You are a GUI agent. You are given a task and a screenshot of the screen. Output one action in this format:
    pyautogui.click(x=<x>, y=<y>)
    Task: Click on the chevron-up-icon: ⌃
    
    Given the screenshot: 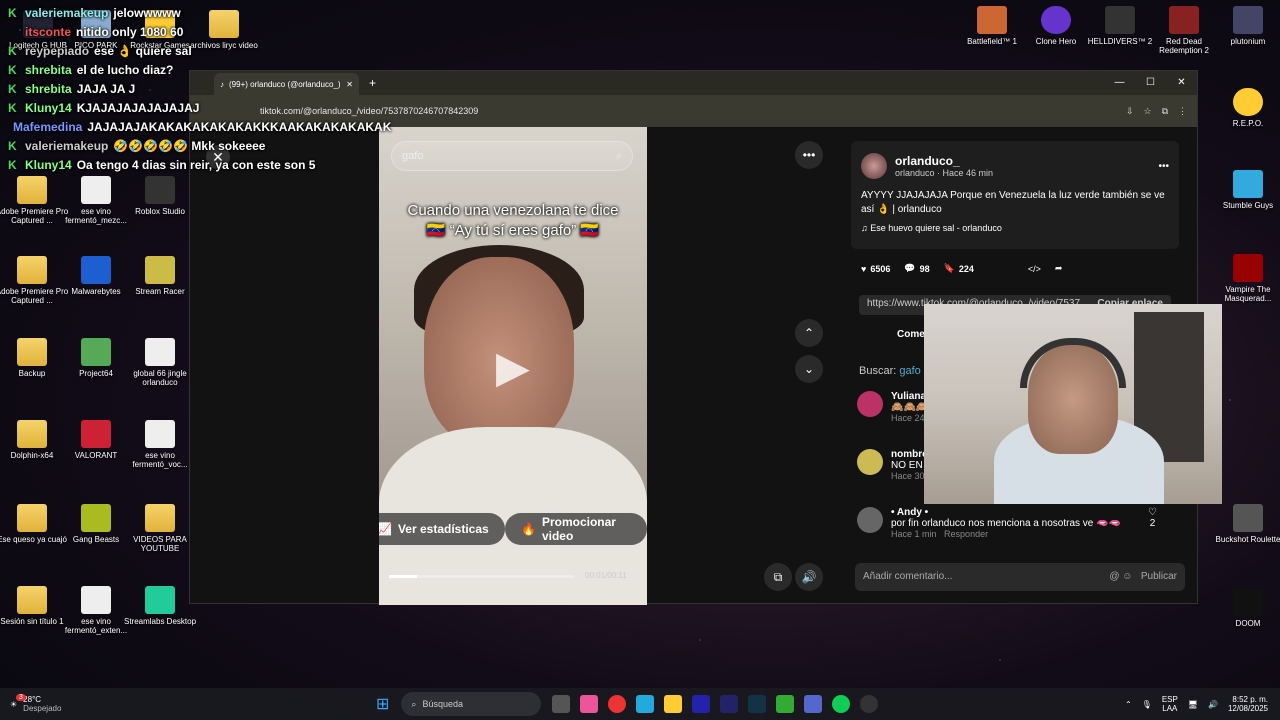 What is the action you would take?
    pyautogui.click(x=1128, y=704)
    